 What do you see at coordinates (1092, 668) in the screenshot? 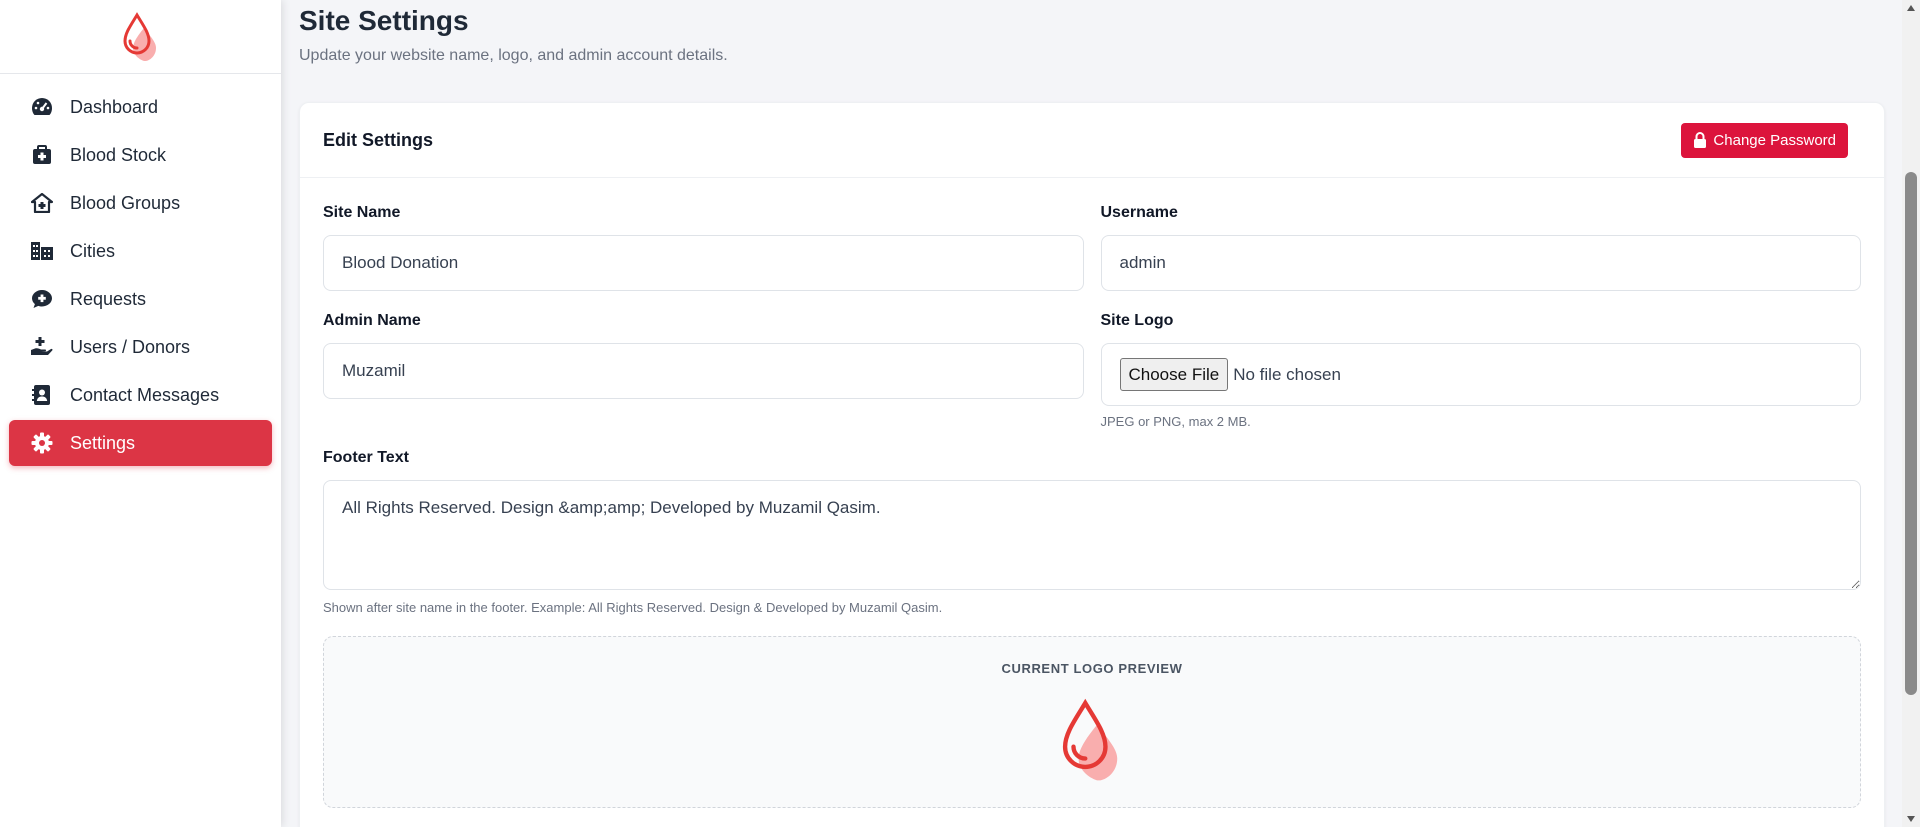
I see `logo-preview-title: CURRENT LOGO PREVIEW` at bounding box center [1092, 668].